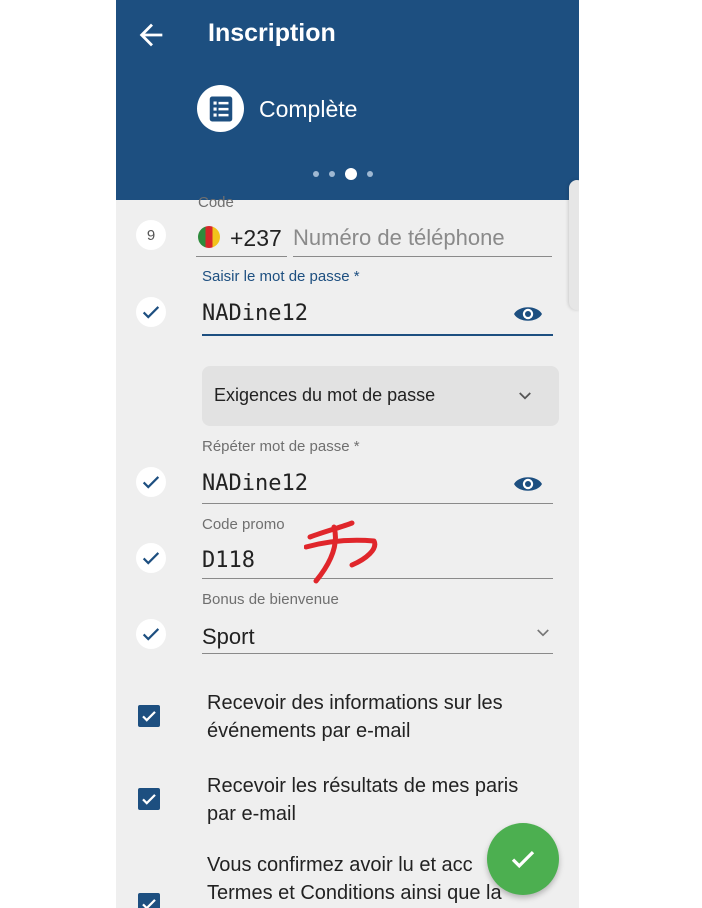  What do you see at coordinates (308, 109) in the screenshot?
I see `step-label: Complète` at bounding box center [308, 109].